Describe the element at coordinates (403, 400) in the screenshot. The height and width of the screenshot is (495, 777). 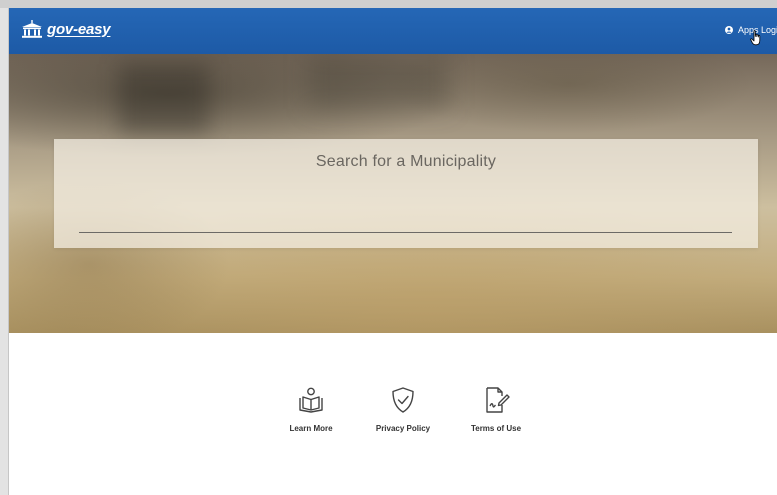
I see `shield-check-icon` at that location.